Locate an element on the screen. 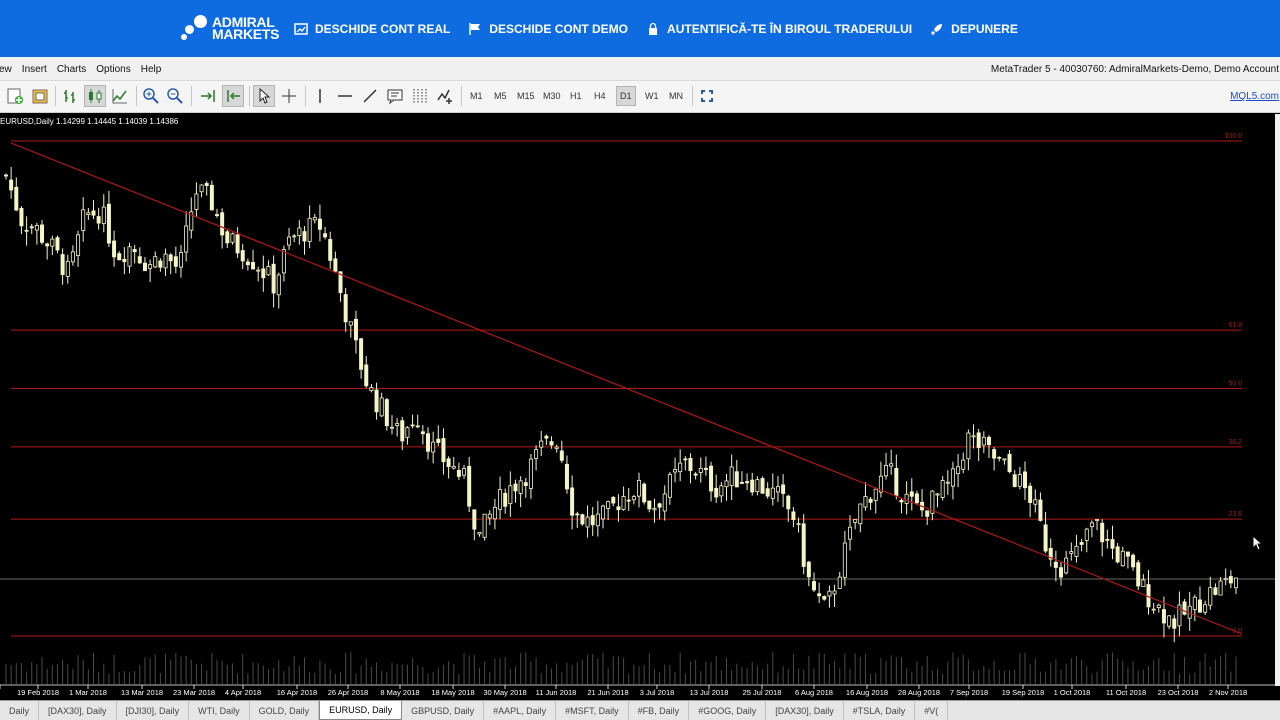  timeframe-m1-button: M1 is located at coordinates (476, 96).